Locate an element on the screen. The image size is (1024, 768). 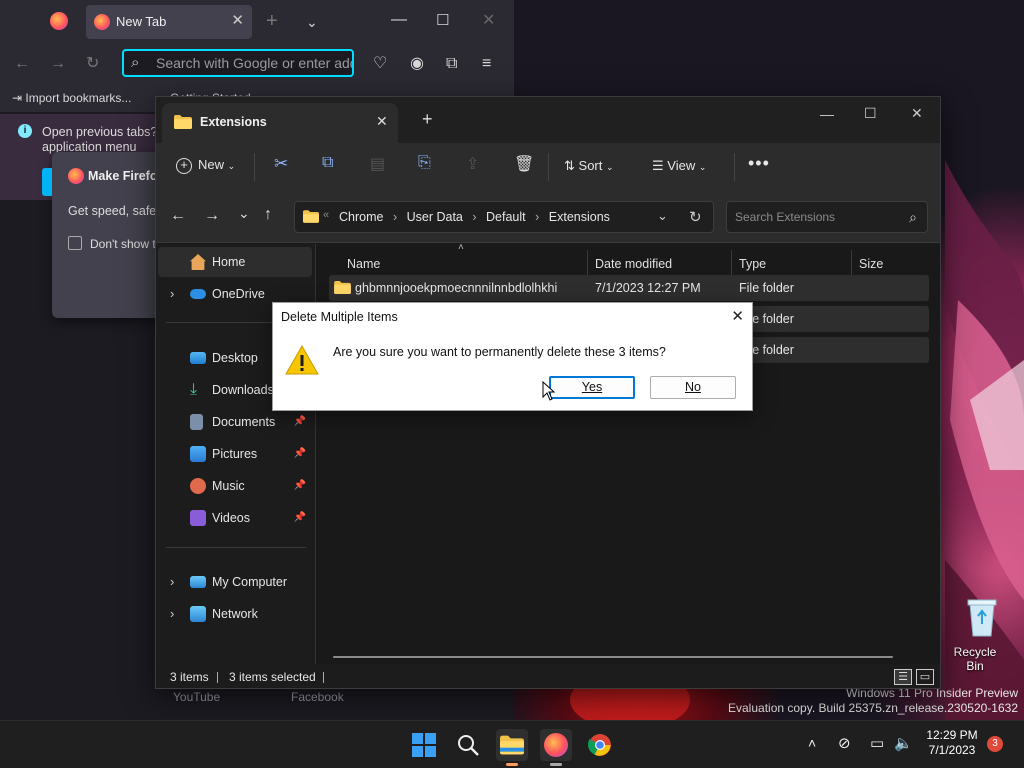
firefox-tab-list-icon: ⌄ is located at coordinates (312, 22).